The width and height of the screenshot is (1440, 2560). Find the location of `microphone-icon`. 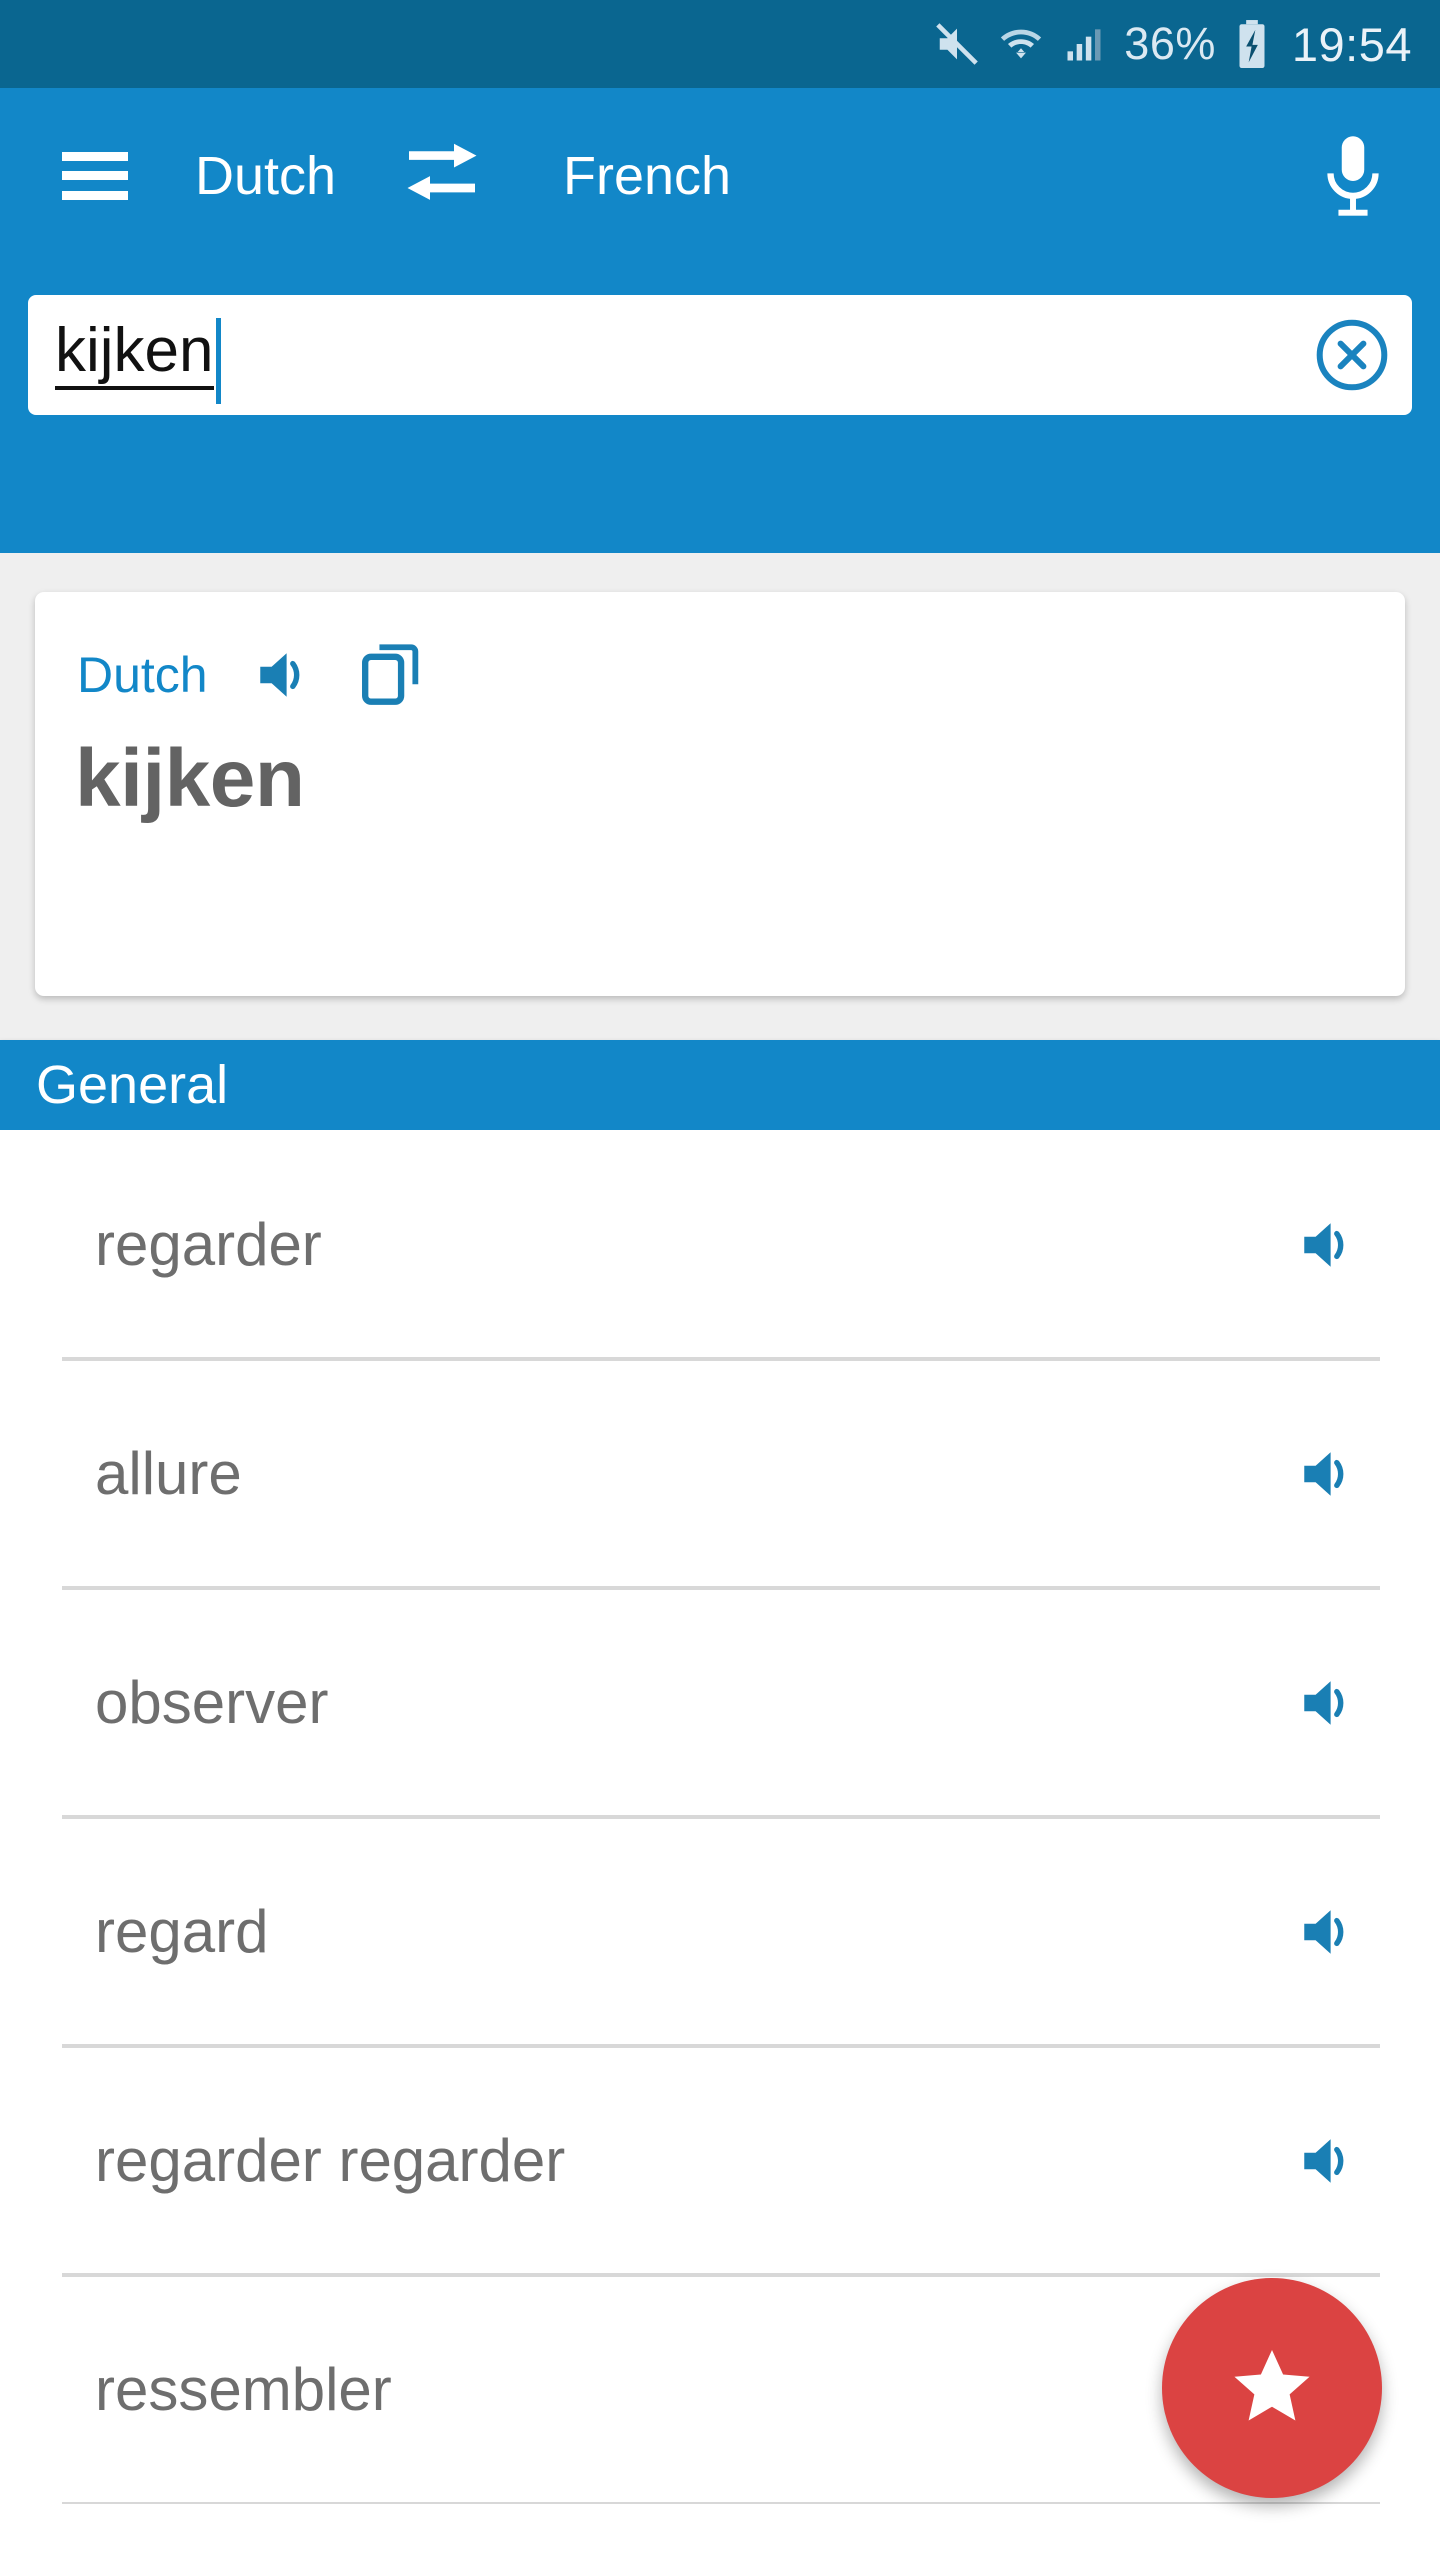

microphone-icon is located at coordinates (1353, 176).